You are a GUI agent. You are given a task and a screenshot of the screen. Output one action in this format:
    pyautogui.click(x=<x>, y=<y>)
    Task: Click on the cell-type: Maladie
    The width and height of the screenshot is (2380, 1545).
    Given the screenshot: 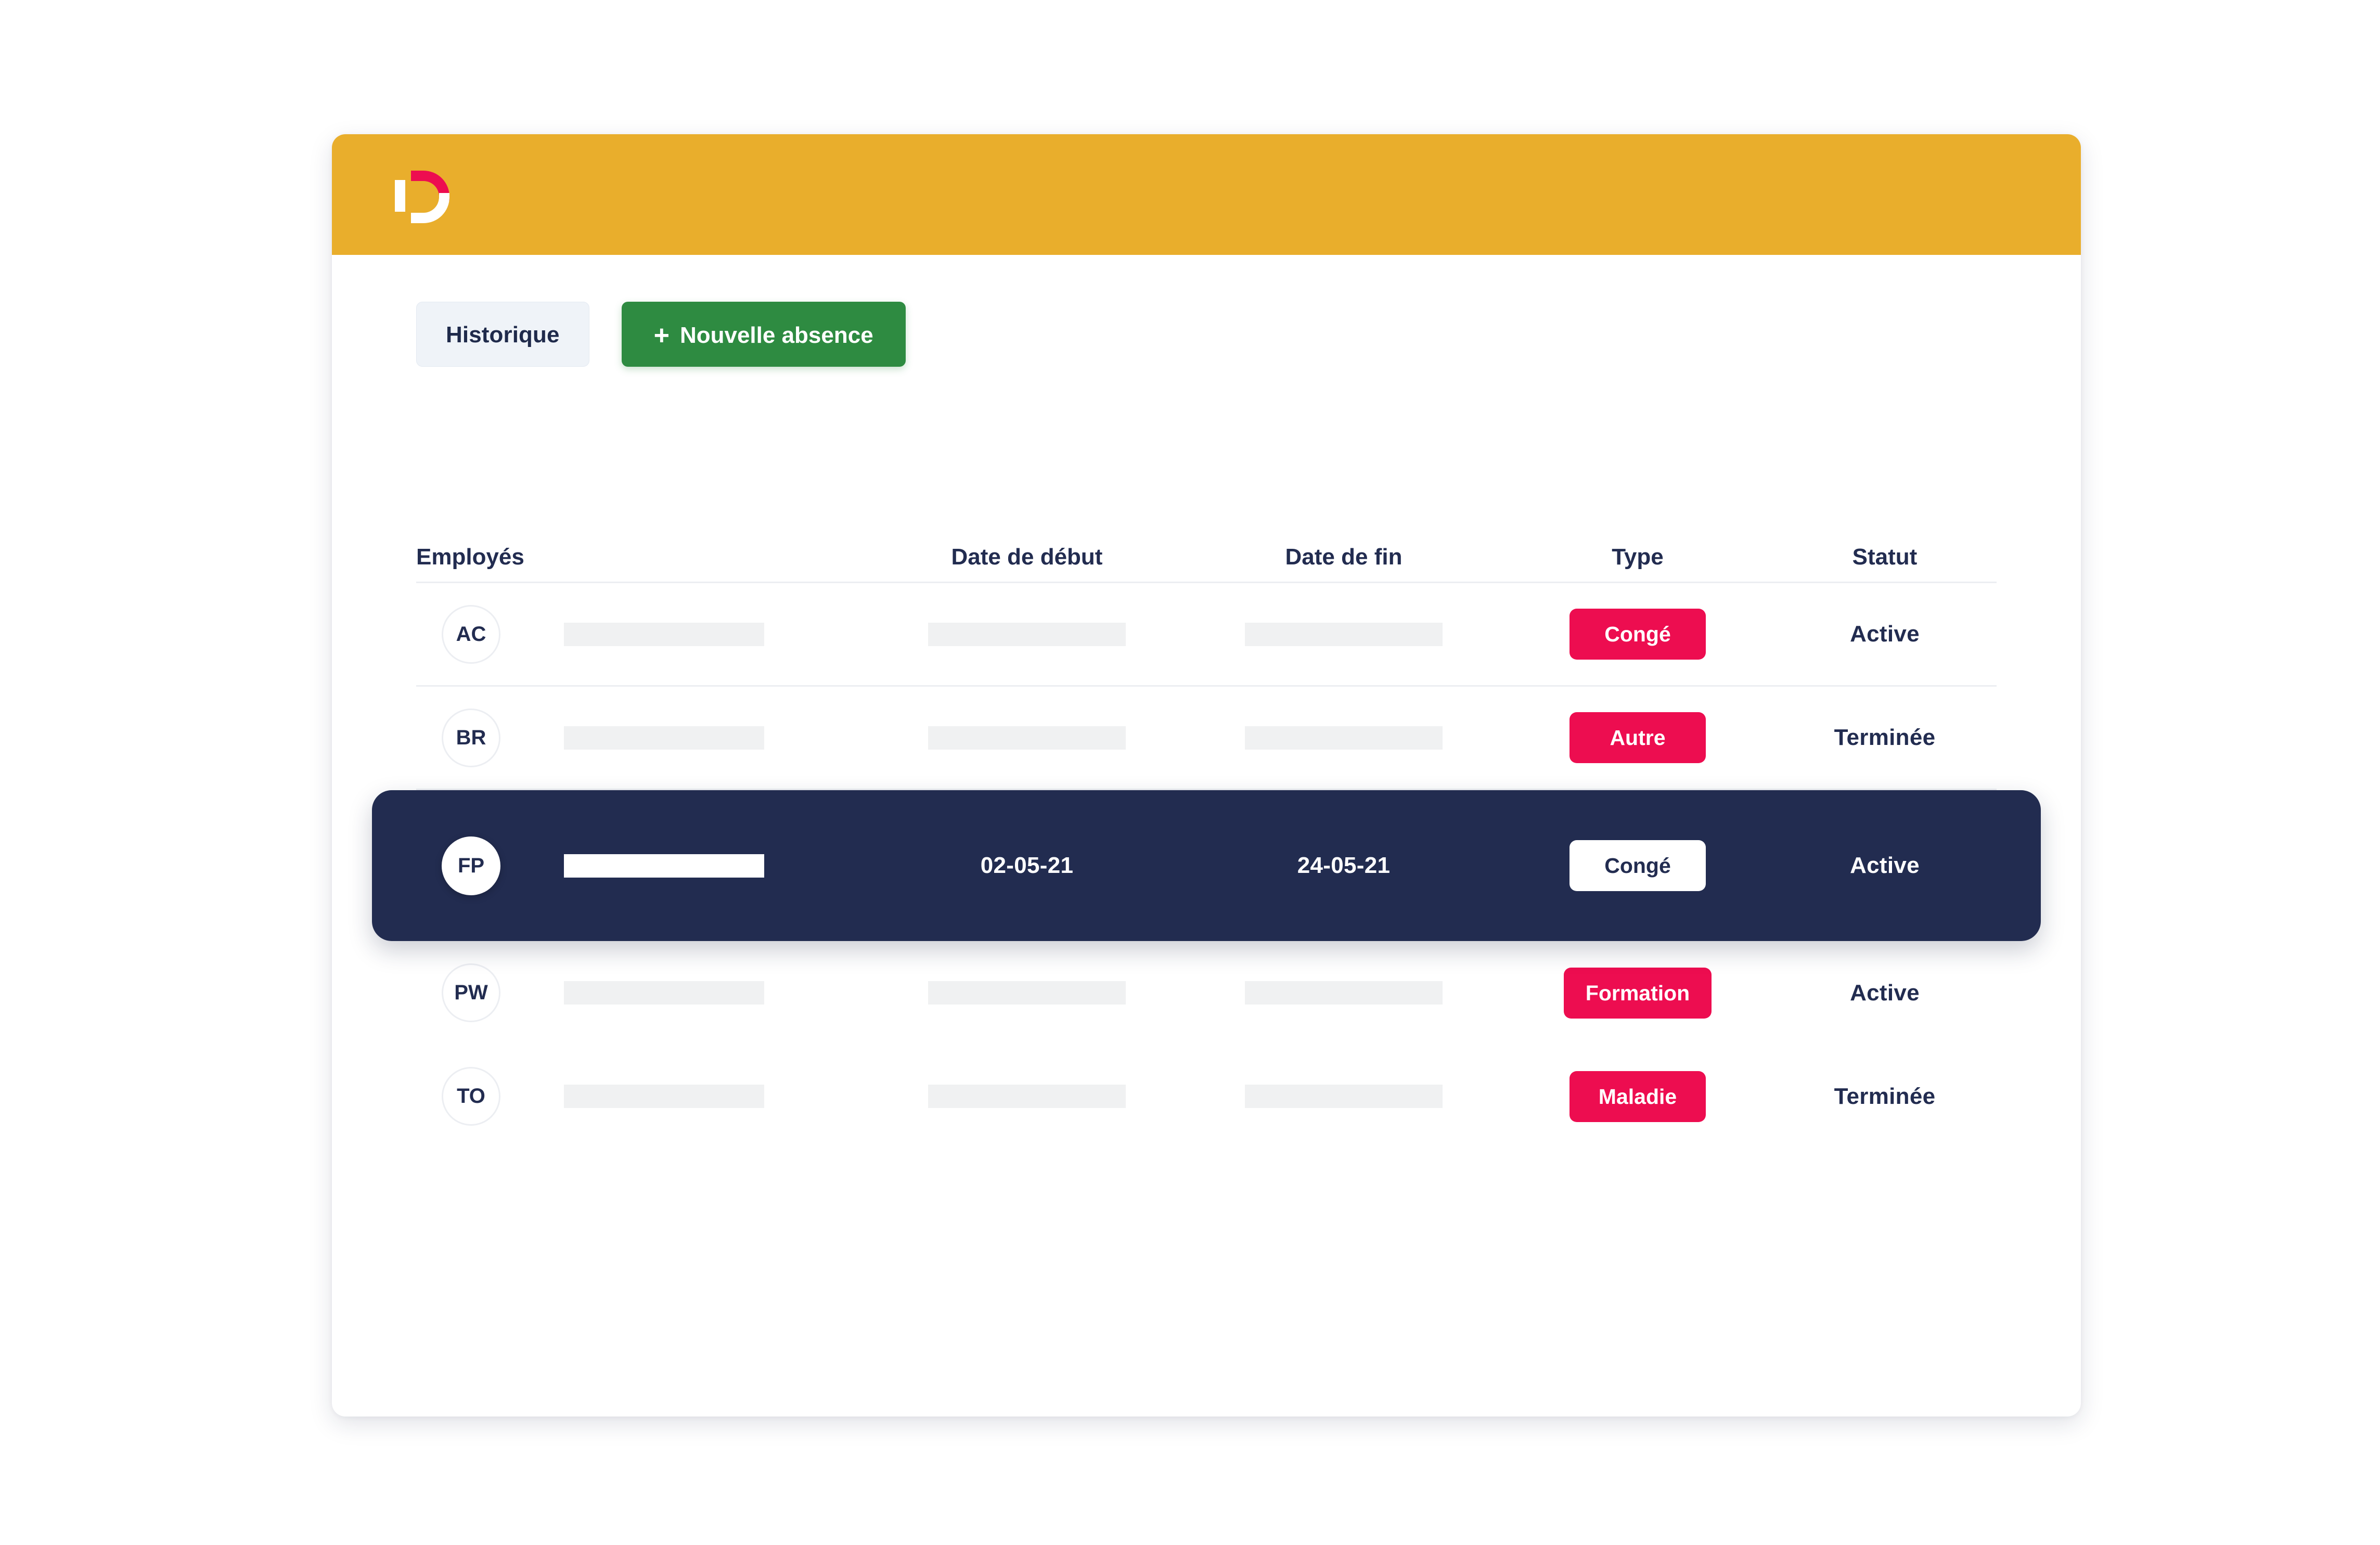 What is the action you would take?
    pyautogui.click(x=1638, y=1096)
    